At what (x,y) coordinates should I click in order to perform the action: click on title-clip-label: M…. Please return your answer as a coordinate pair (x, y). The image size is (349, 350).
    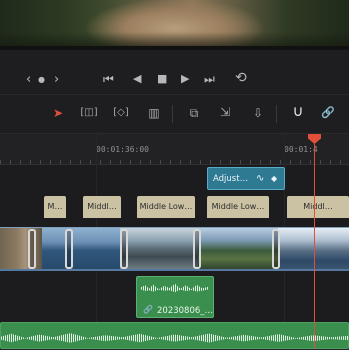
    Looking at the image, I should click on (55, 206).